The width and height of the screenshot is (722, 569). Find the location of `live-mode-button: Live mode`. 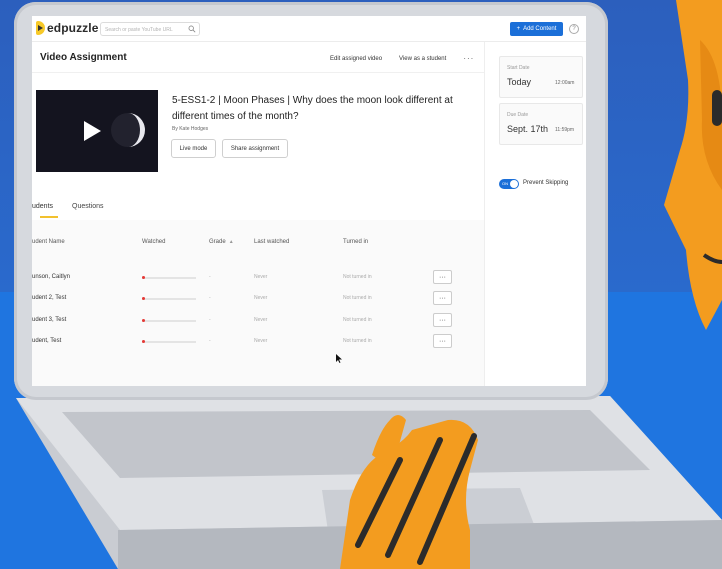

live-mode-button: Live mode is located at coordinates (193, 148).